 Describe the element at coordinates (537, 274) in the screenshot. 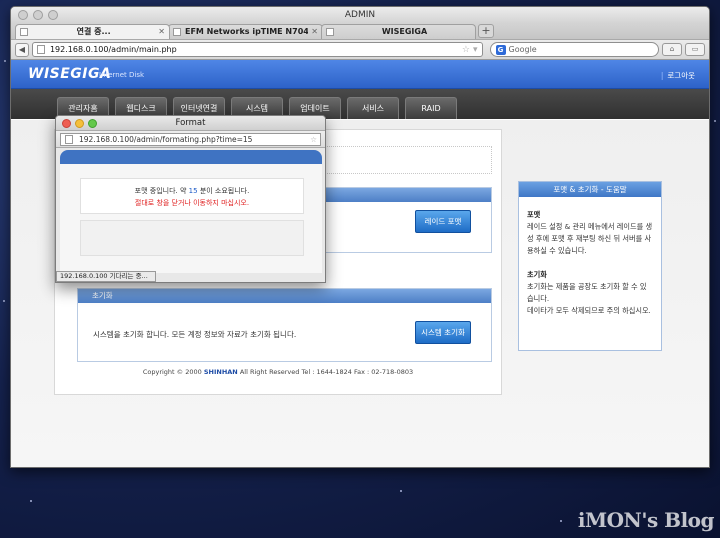

I see `help-init-title: 초기화` at that location.